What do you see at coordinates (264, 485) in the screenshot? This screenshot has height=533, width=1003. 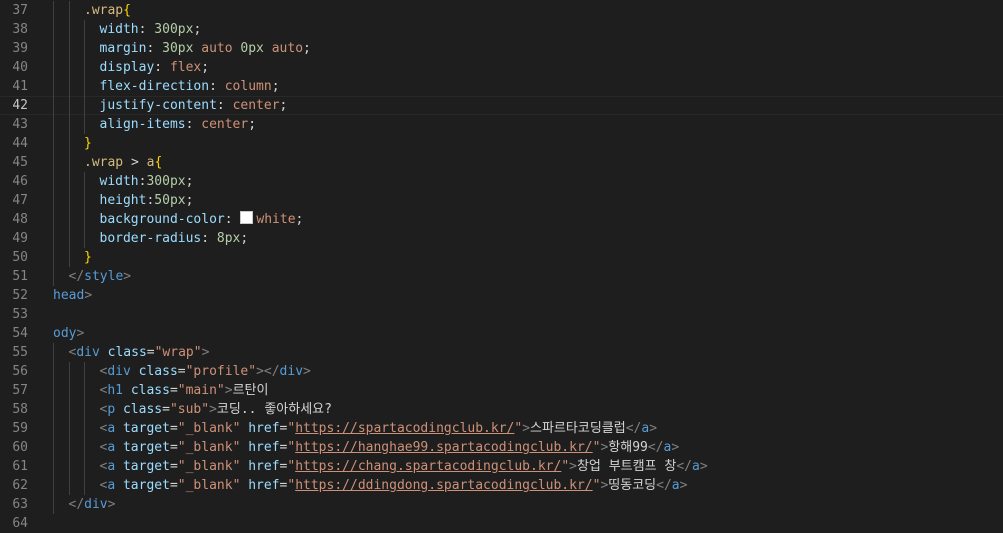 I see `attribute-name: href` at bounding box center [264, 485].